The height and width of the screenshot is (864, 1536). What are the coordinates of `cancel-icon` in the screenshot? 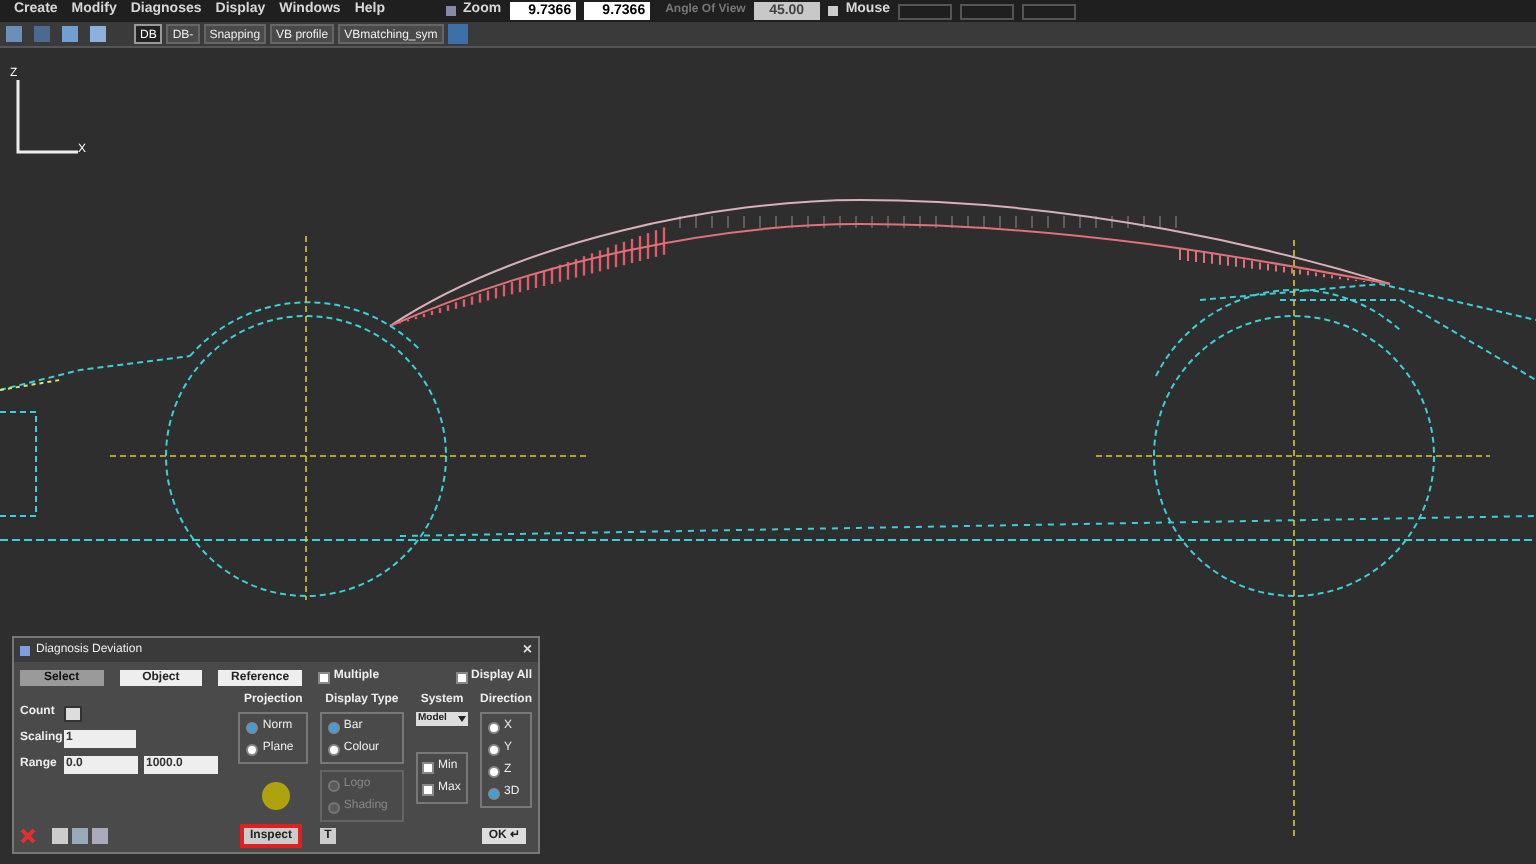 It's located at (28, 836).